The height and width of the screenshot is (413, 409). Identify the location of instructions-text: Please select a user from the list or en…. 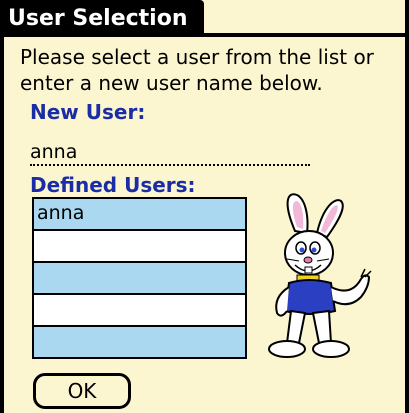
(197, 70).